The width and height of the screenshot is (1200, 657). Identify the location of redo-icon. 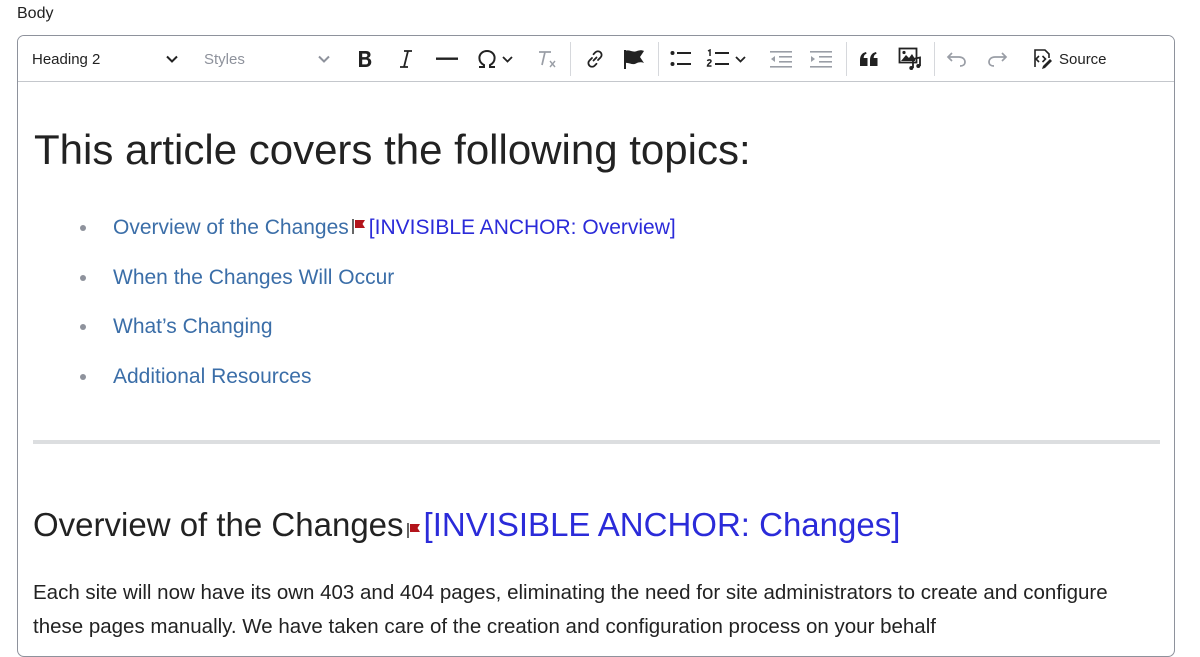
(997, 59).